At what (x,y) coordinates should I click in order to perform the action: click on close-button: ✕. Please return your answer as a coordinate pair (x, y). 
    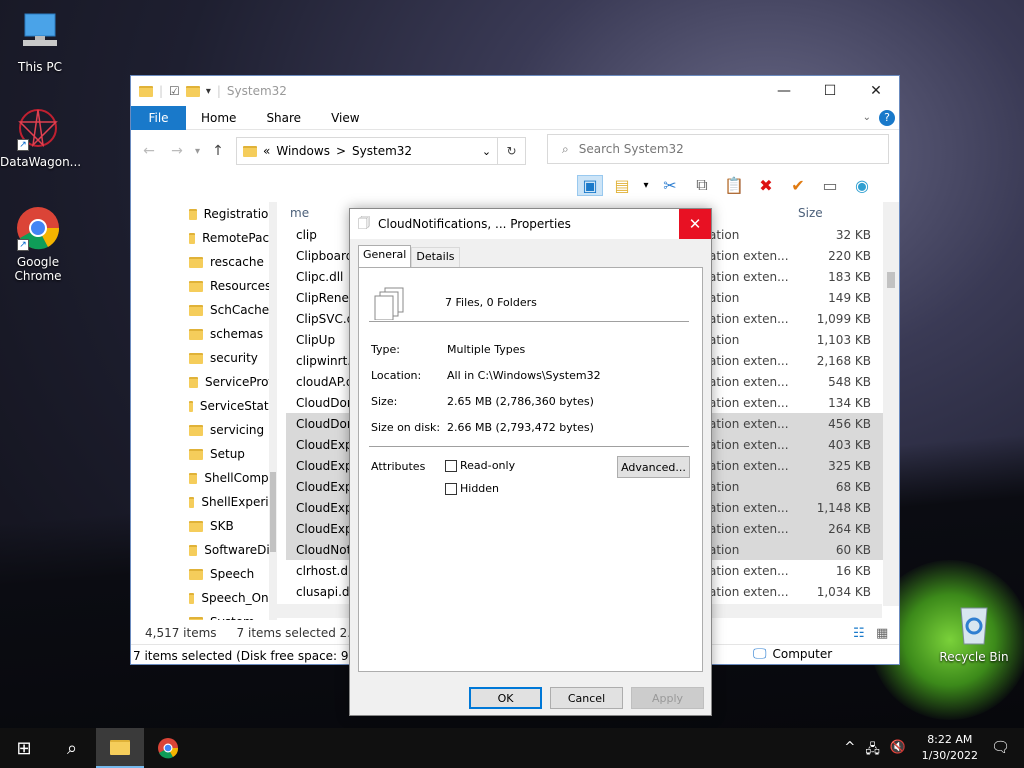
    Looking at the image, I should click on (876, 91).